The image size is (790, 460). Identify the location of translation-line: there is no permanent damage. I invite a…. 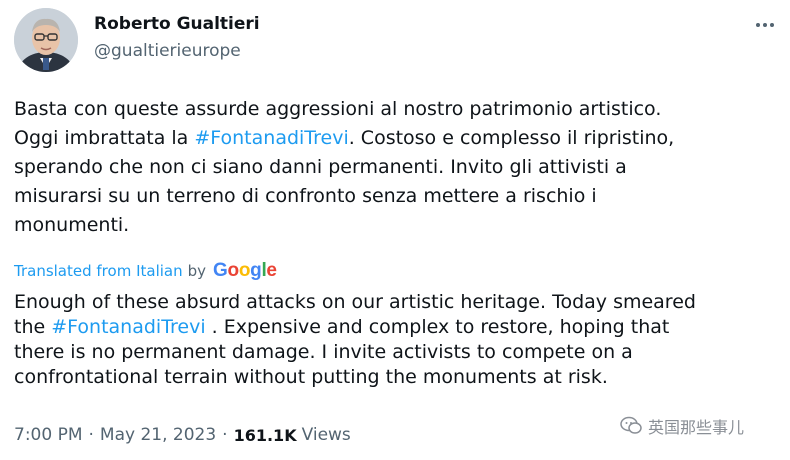
(323, 352).